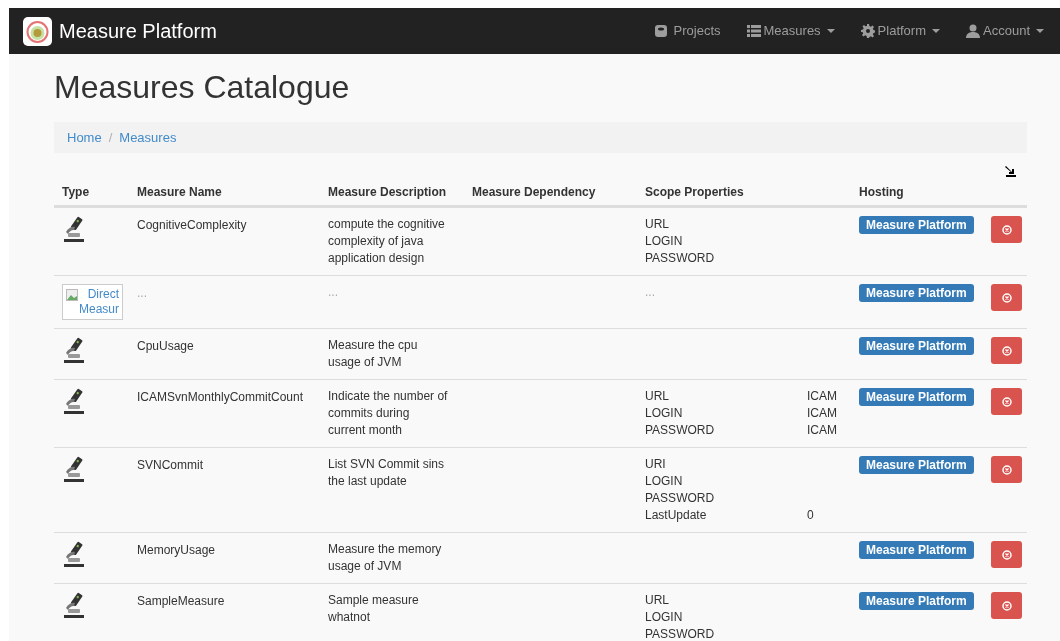  I want to click on logo-icon, so click(37, 31).